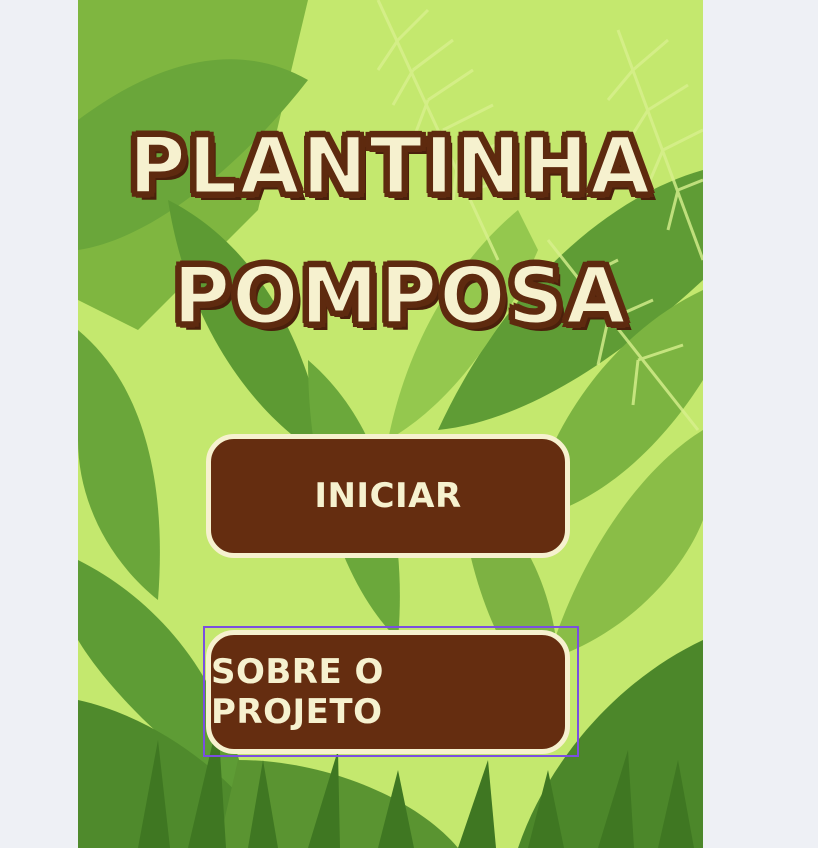  Describe the element at coordinates (388, 496) in the screenshot. I see `start-button: INICIAR` at that location.